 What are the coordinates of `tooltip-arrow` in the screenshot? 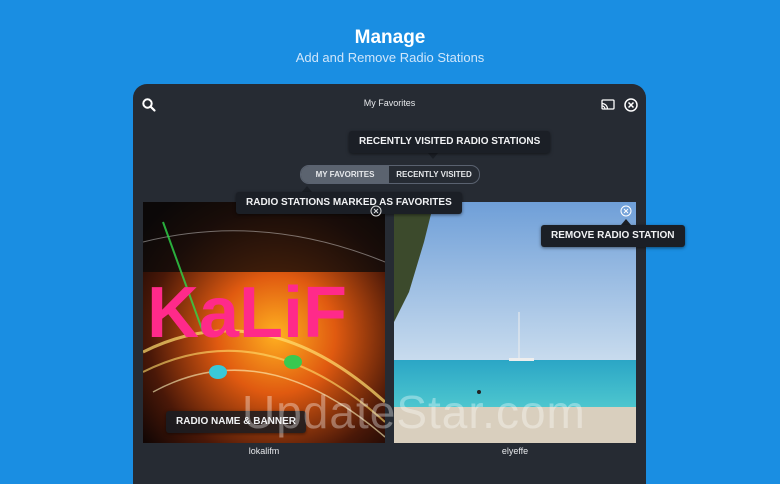 It's located at (433, 156).